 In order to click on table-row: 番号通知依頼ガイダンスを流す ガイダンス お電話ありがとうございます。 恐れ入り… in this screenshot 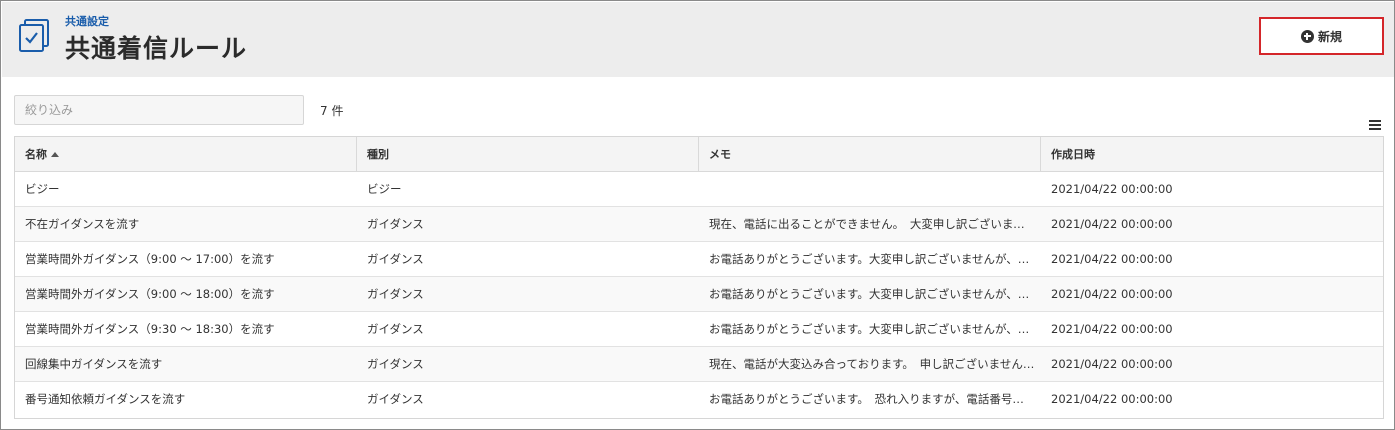, I will do `click(699, 399)`.